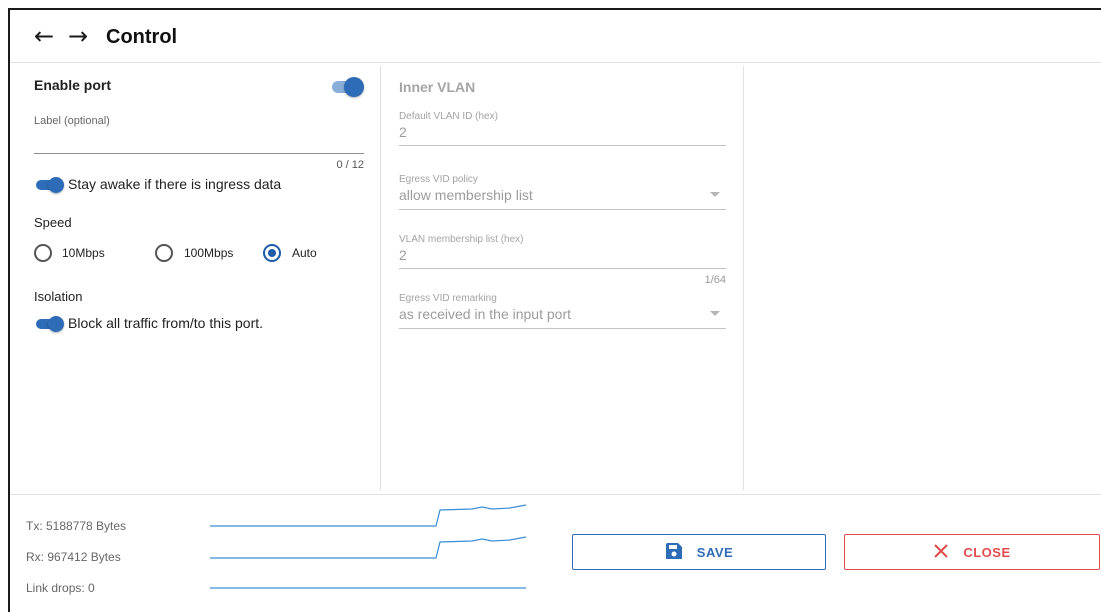  What do you see at coordinates (448, 116) in the screenshot?
I see `default-vlan-label: Default VLAN ID (hex)` at bounding box center [448, 116].